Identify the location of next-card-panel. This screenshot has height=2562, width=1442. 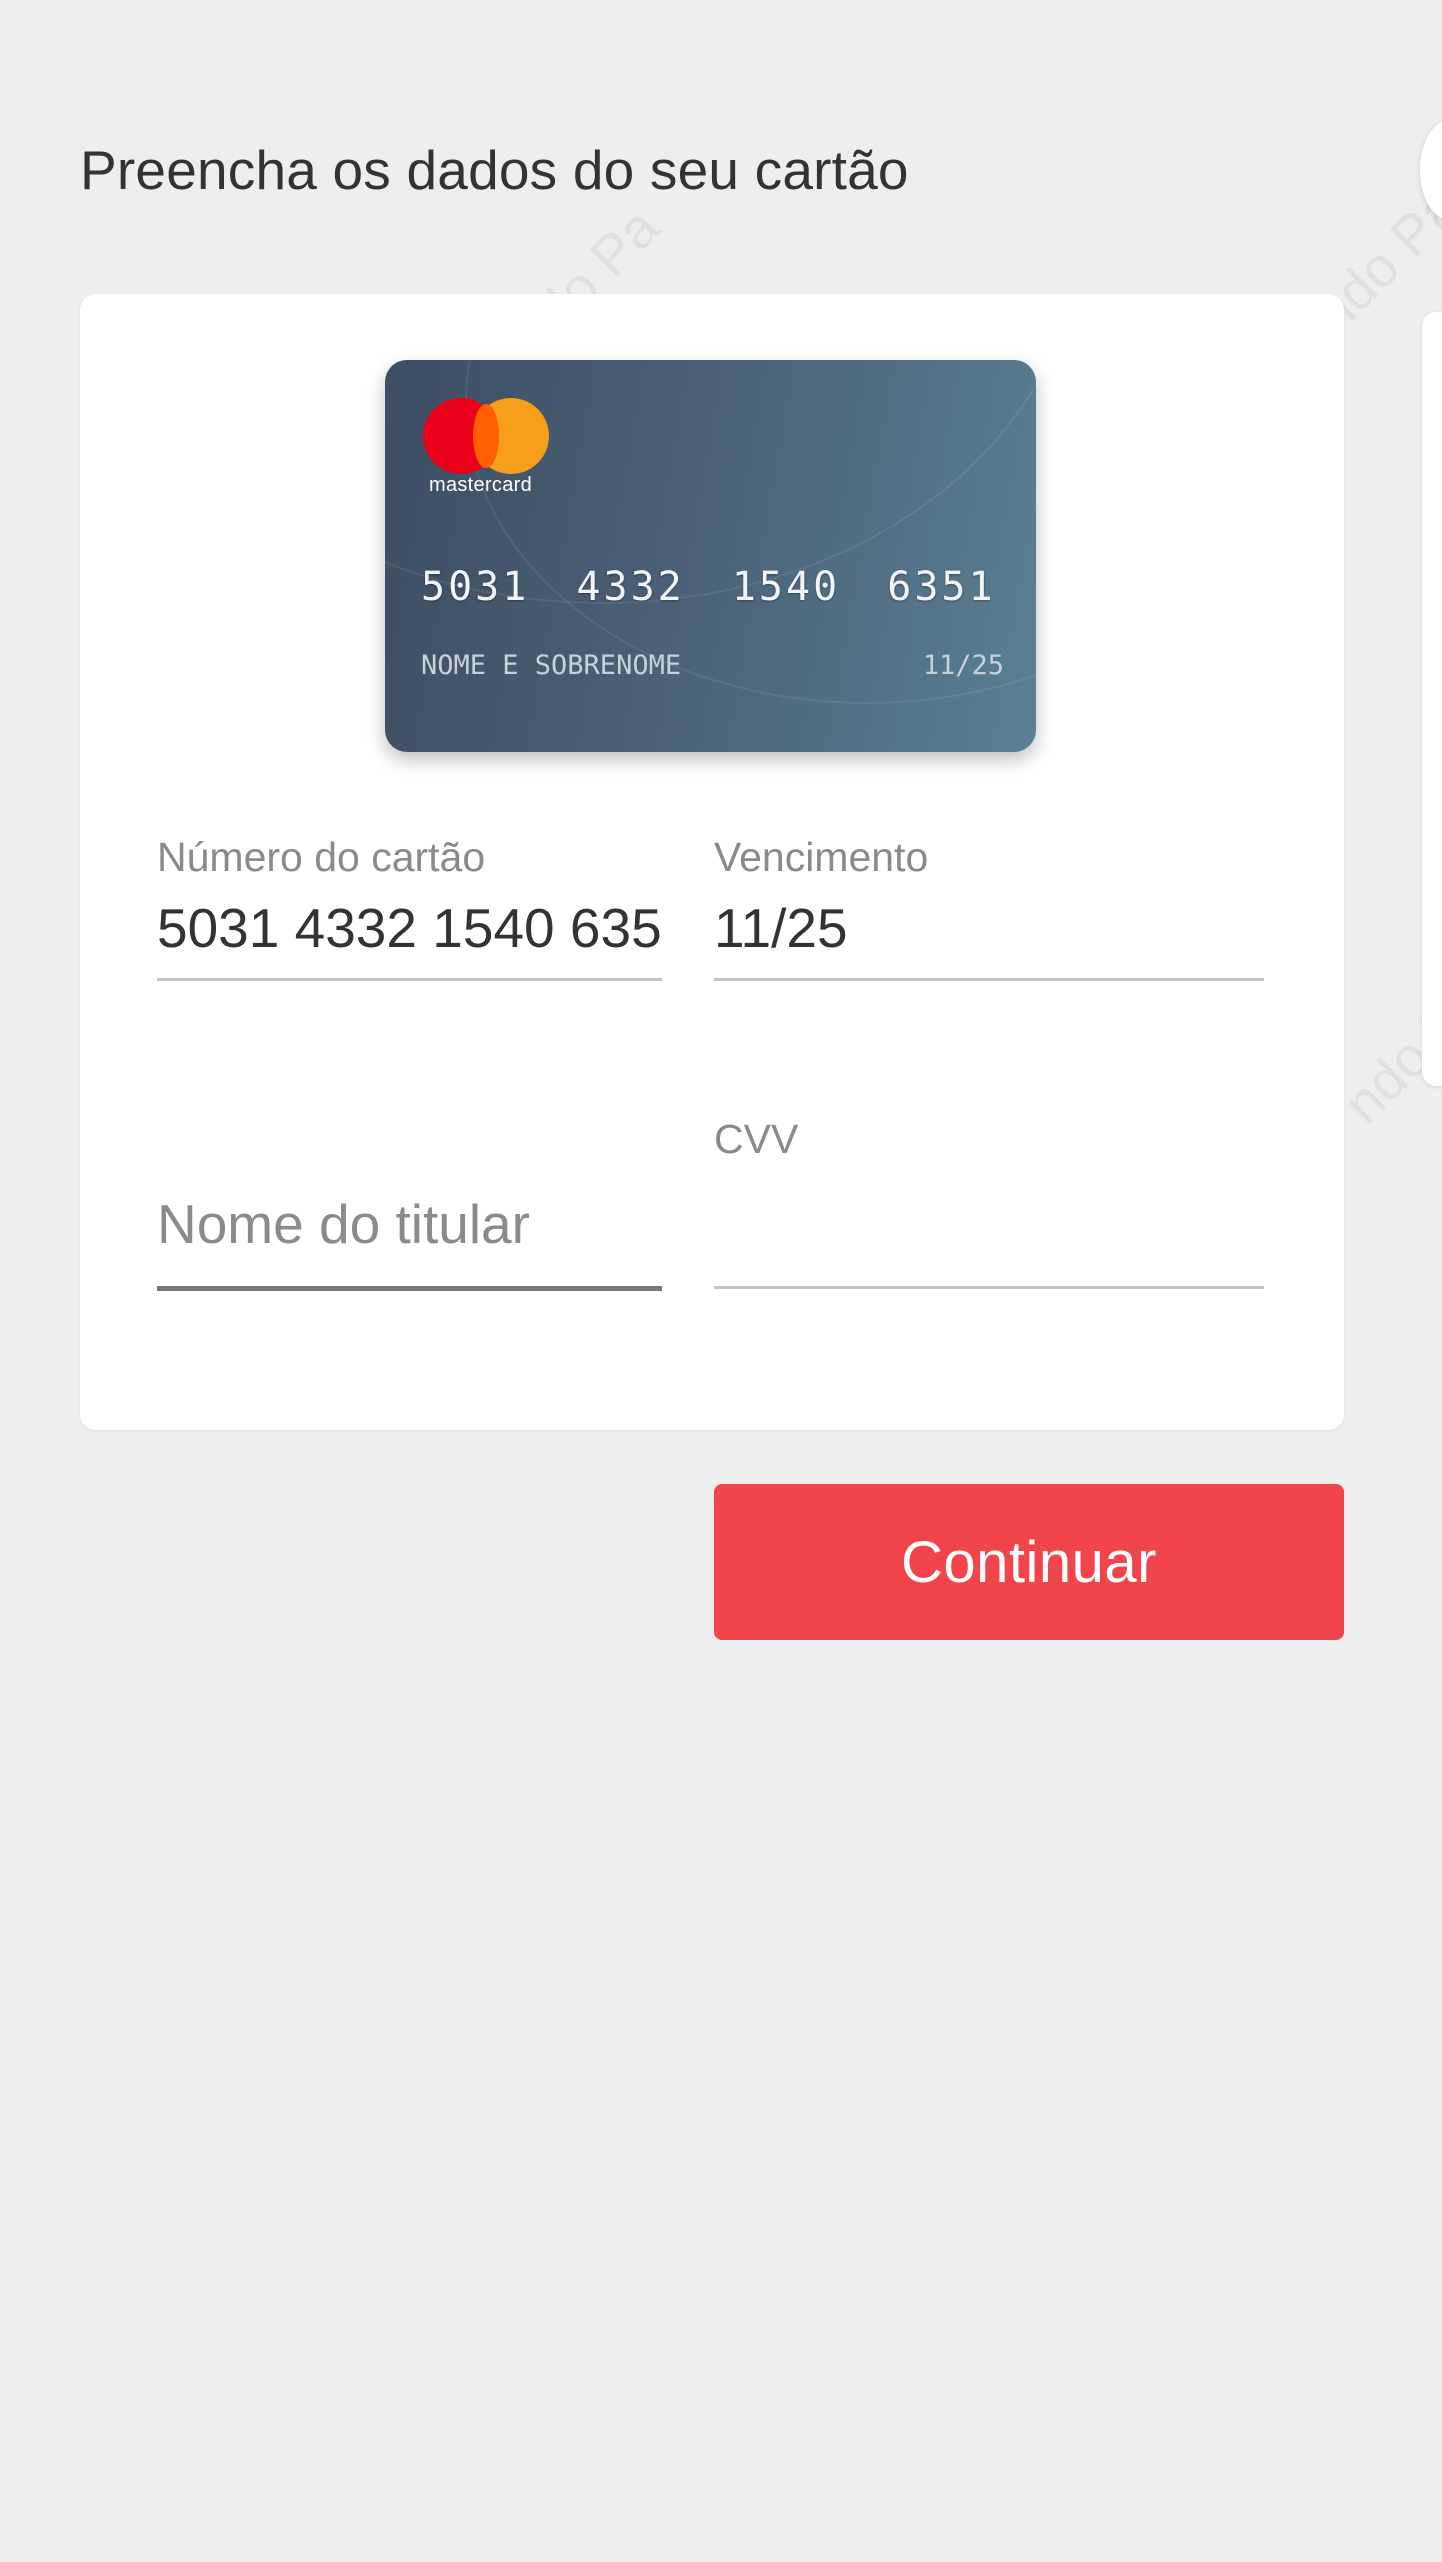
(1432, 699).